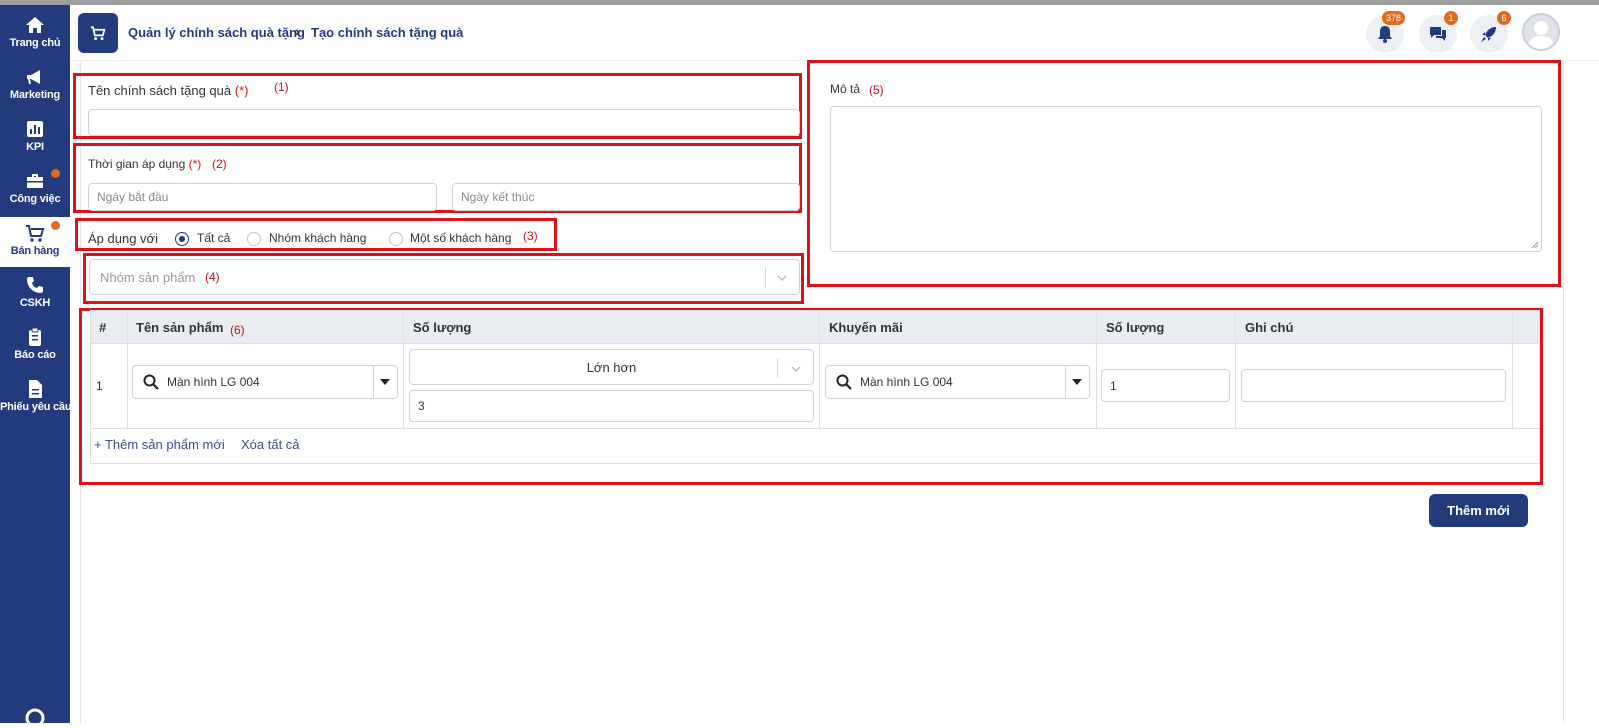 This screenshot has height=728, width=1599. I want to click on rocket-icon, so click(1488, 34).